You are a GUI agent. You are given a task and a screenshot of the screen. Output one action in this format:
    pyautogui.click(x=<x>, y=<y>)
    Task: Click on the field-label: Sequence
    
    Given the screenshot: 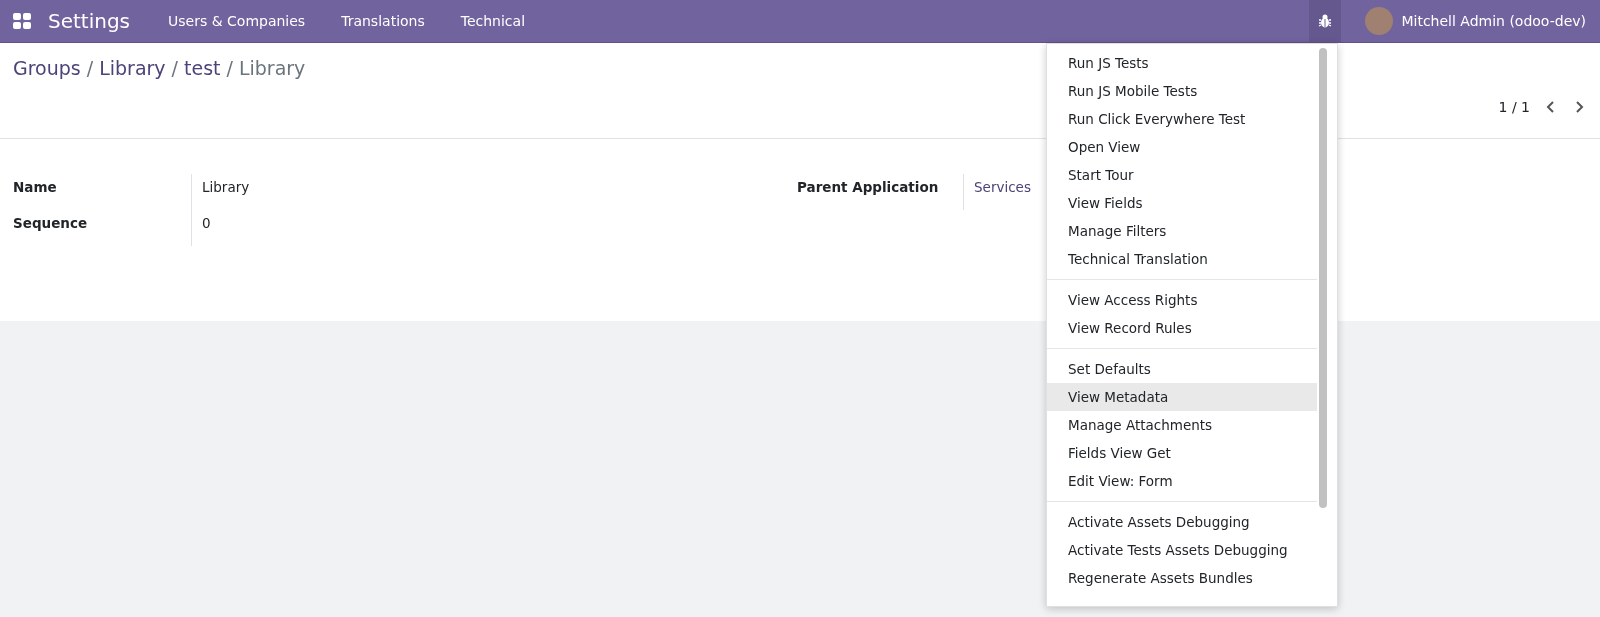 What is the action you would take?
    pyautogui.click(x=51, y=223)
    